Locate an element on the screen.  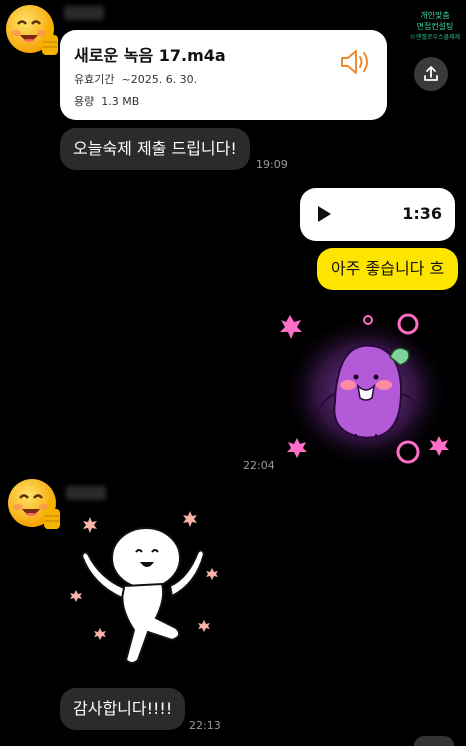
watermark-line2: 면접컨설팅 is located at coordinates (435, 26).